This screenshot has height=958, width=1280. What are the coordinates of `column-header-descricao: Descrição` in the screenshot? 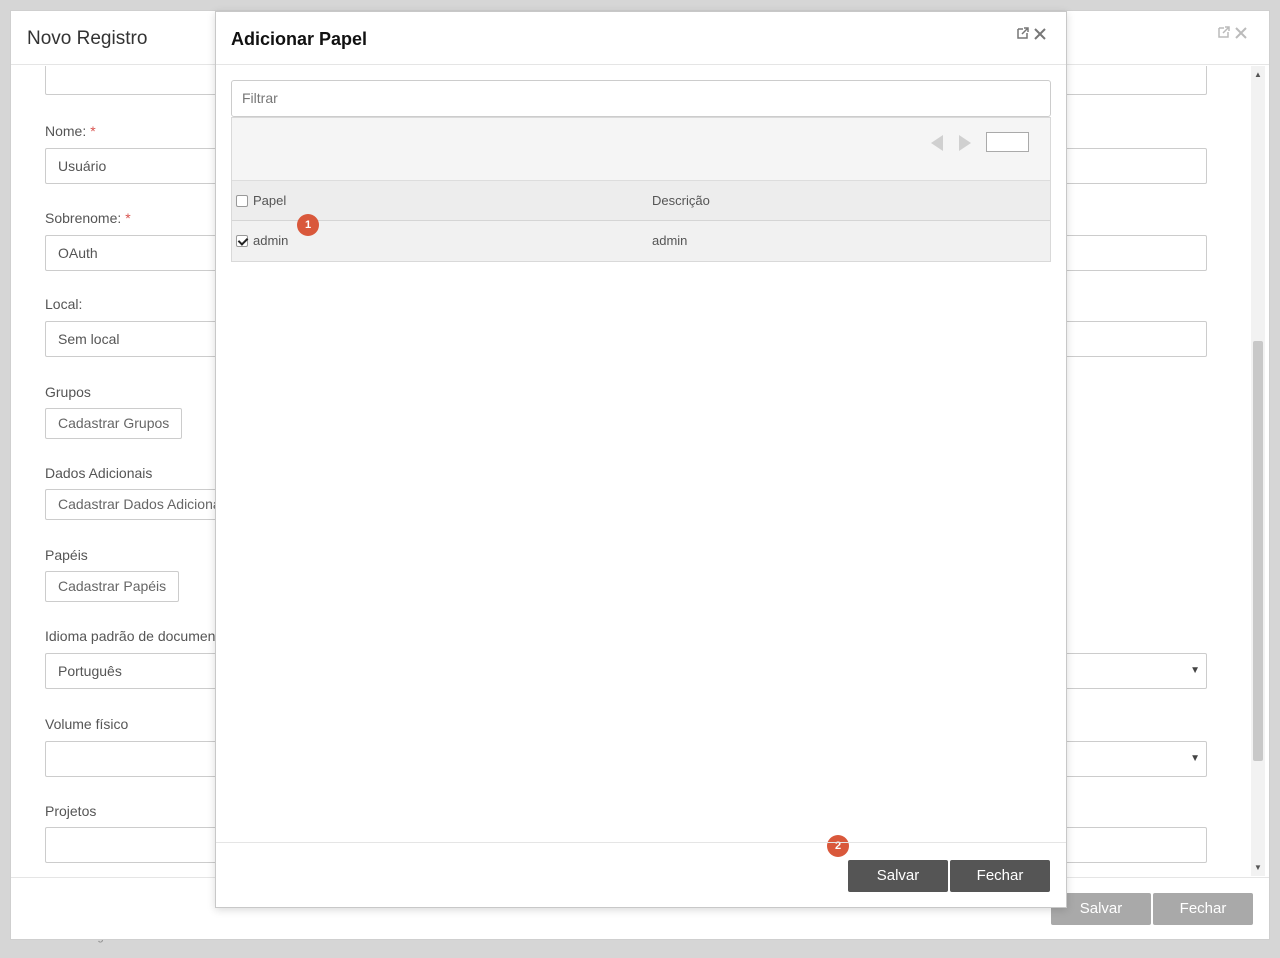 It's located at (681, 200).